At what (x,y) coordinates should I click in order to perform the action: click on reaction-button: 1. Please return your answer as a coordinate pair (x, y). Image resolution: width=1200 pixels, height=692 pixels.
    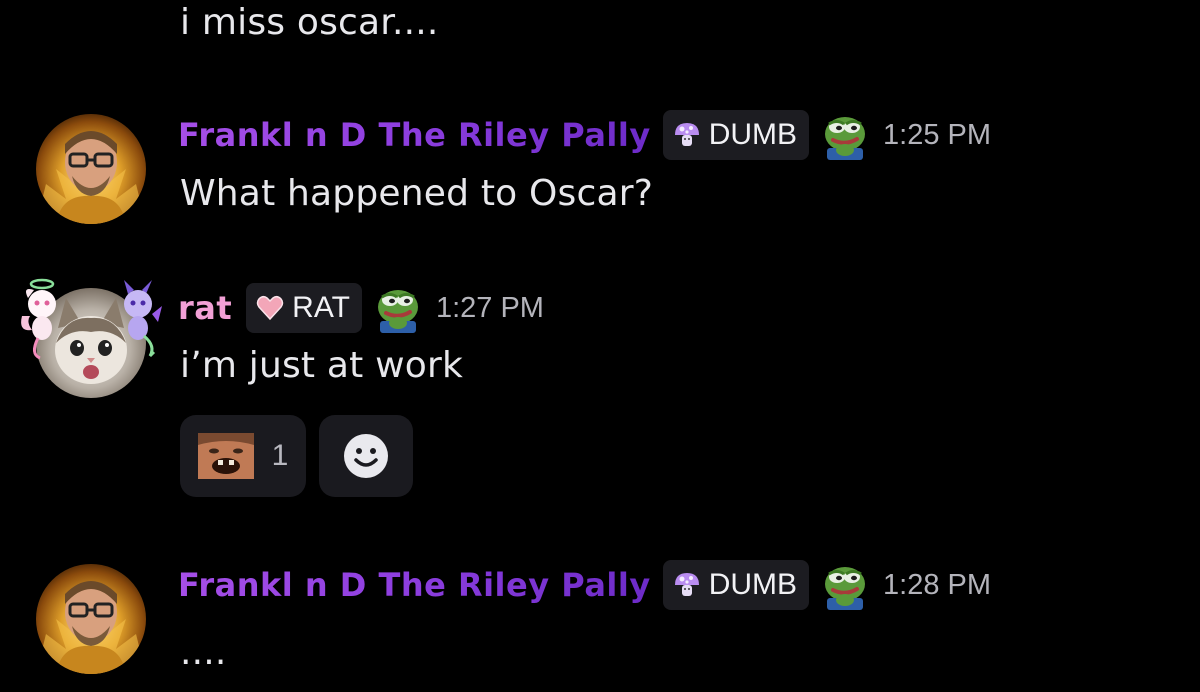
    Looking at the image, I should click on (243, 456).